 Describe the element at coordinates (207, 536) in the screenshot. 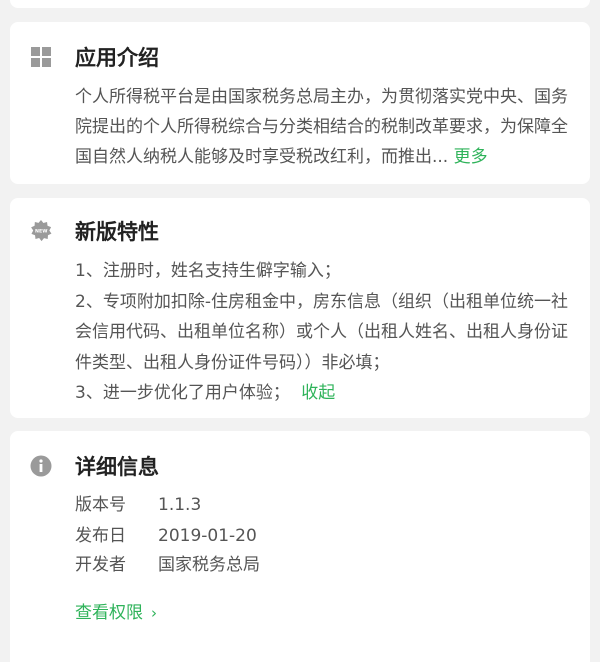

I see `release-date-value: 2019-01-20` at that location.